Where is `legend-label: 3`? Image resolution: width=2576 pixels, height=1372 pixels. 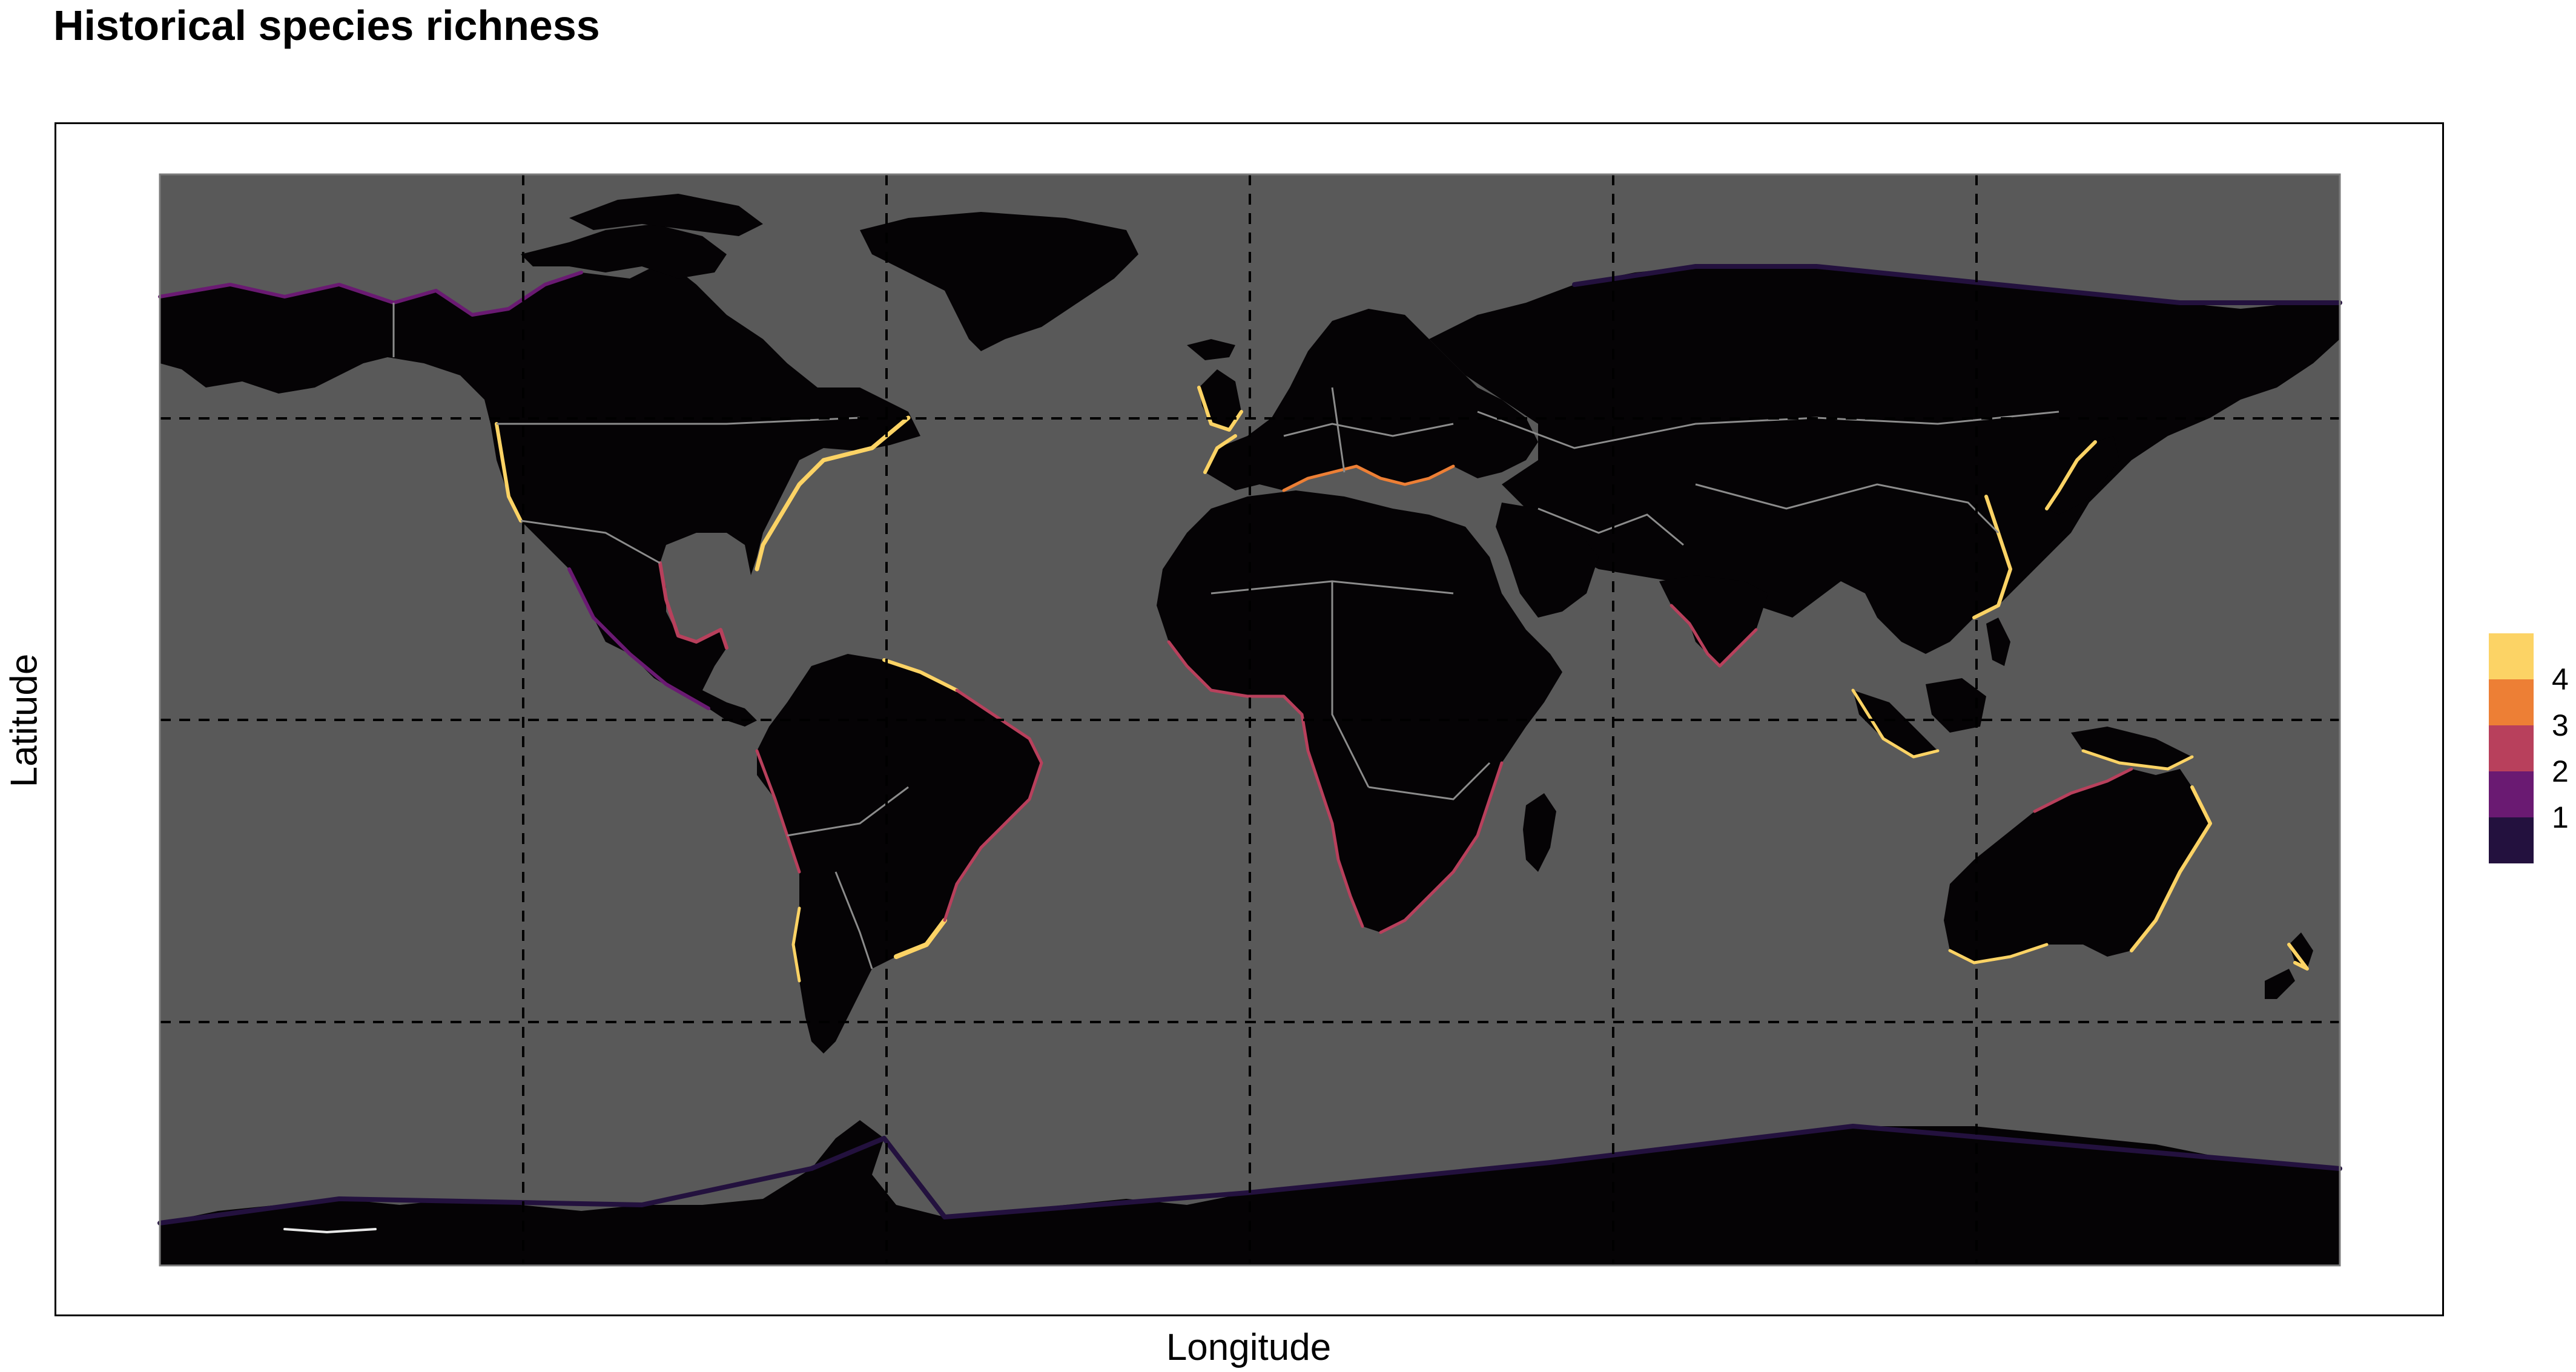
legend-label: 3 is located at coordinates (2560, 725).